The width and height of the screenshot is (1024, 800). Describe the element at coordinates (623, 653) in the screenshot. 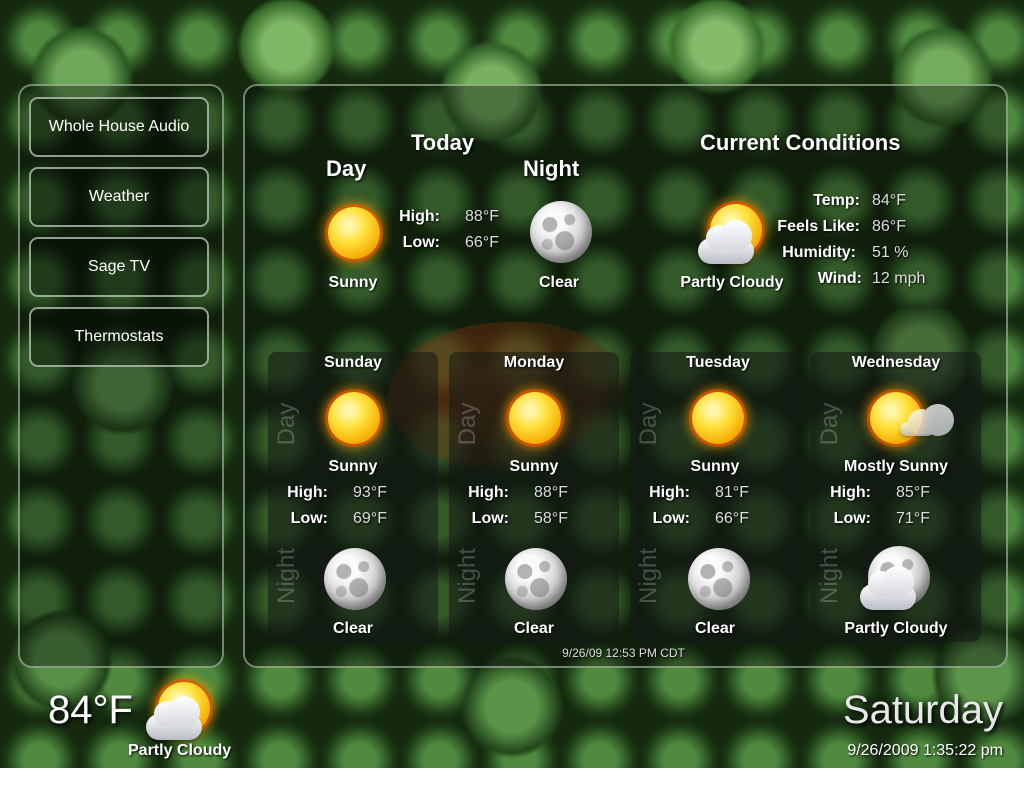

I see `last-updated-timestamp: 9/26/09 12:53 PM CDT` at that location.